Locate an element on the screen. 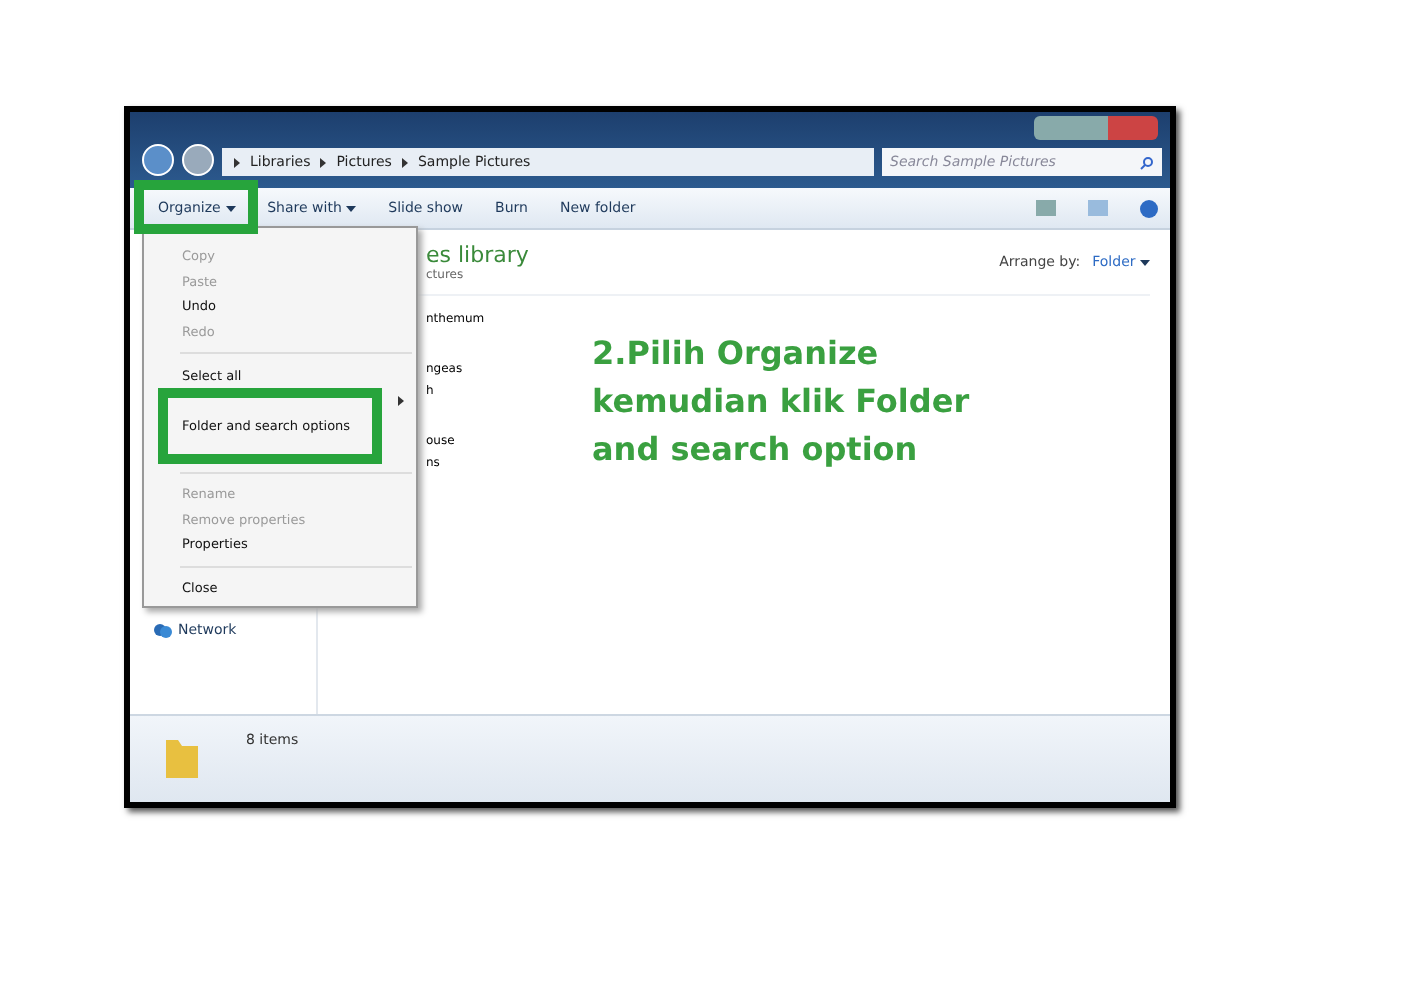 The width and height of the screenshot is (1404, 992). submenu-arrow-icon is located at coordinates (401, 400).